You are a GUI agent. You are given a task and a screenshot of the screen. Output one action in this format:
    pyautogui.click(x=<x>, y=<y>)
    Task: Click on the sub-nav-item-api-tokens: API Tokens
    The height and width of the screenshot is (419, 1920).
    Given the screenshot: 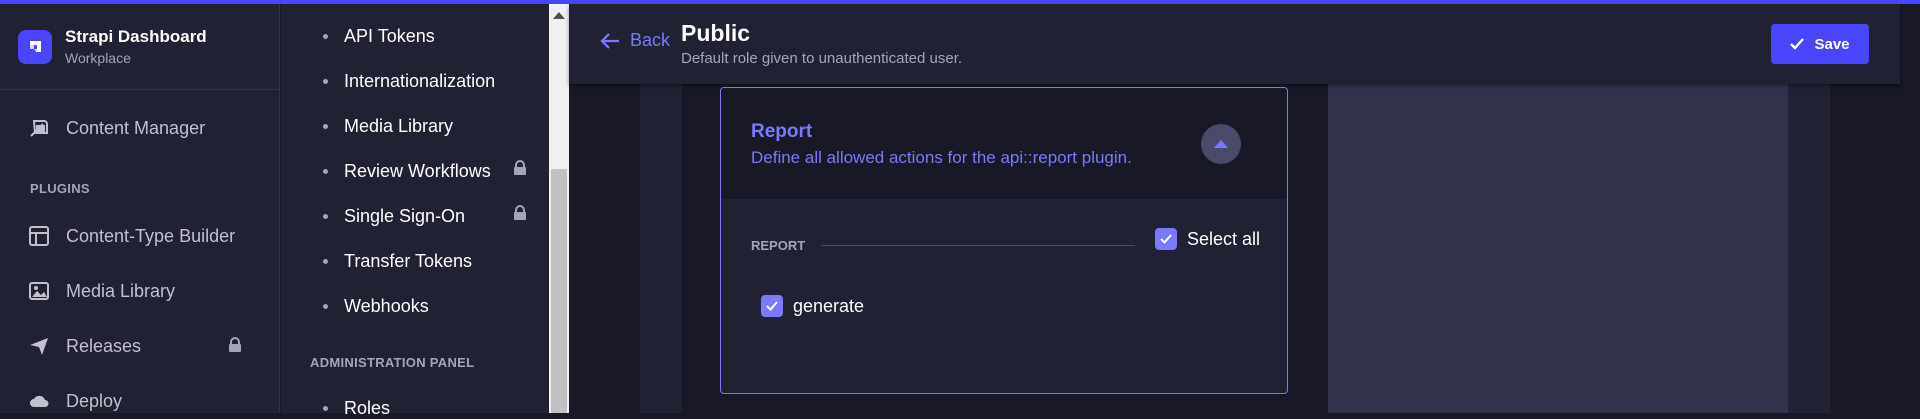 What is the action you would take?
    pyautogui.click(x=379, y=36)
    